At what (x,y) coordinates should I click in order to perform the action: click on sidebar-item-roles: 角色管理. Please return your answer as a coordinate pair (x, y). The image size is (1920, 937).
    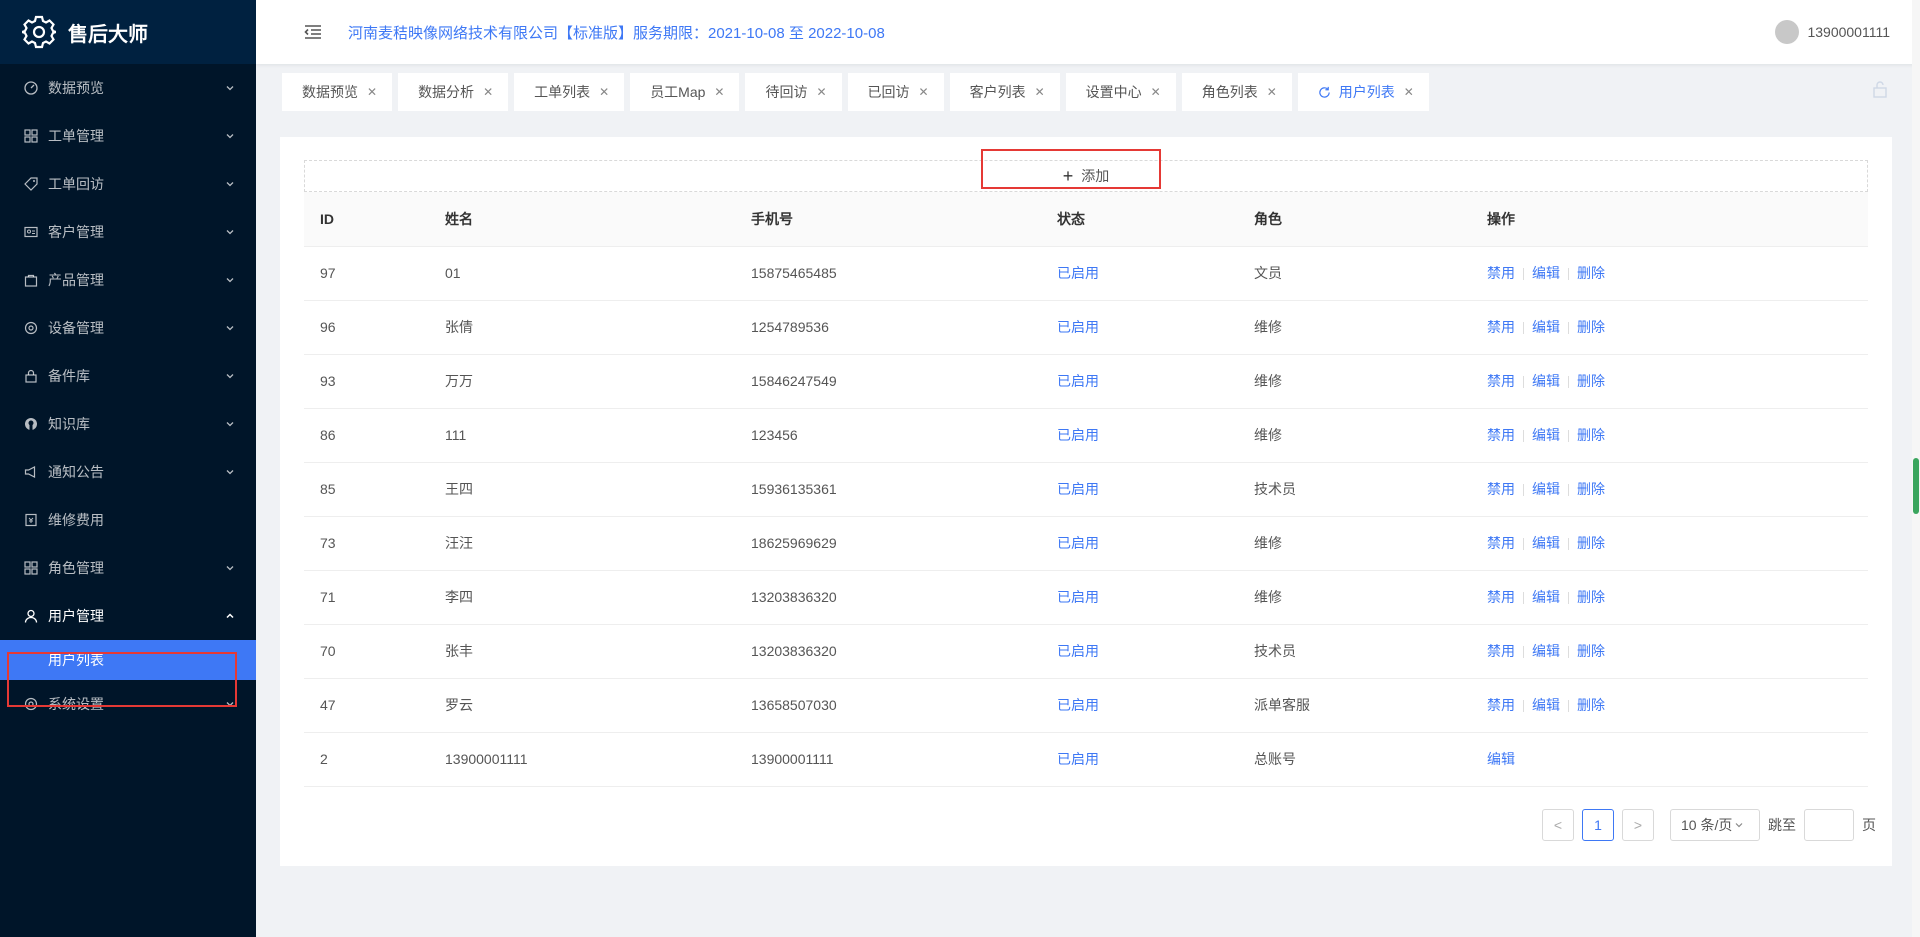
    Looking at the image, I should click on (128, 568).